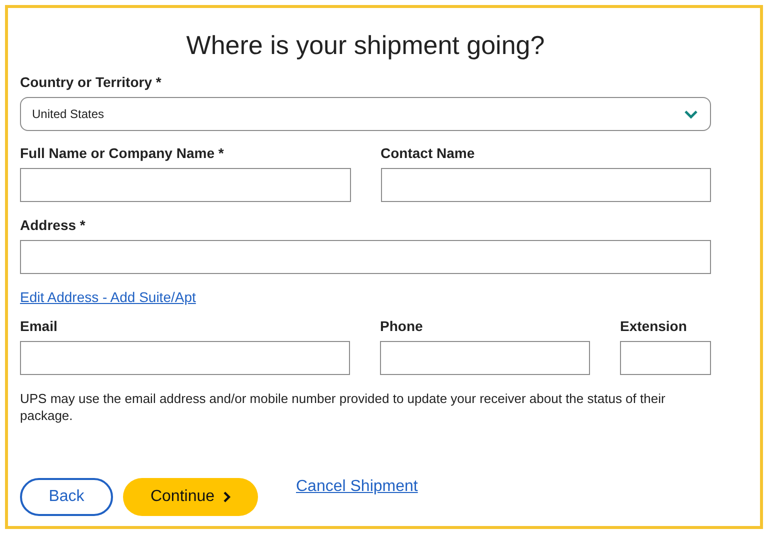 This screenshot has height=540, width=768. Describe the element at coordinates (190, 497) in the screenshot. I see `continue-button: Continue` at that location.